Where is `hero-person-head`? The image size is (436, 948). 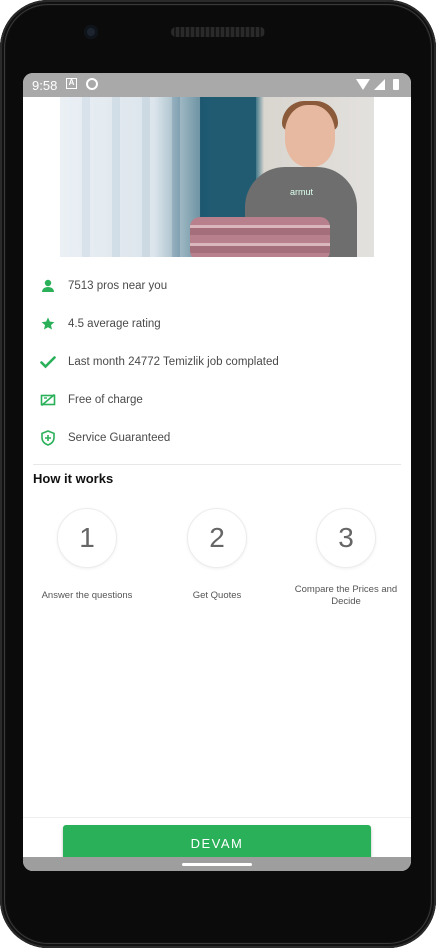 hero-person-head is located at coordinates (310, 136).